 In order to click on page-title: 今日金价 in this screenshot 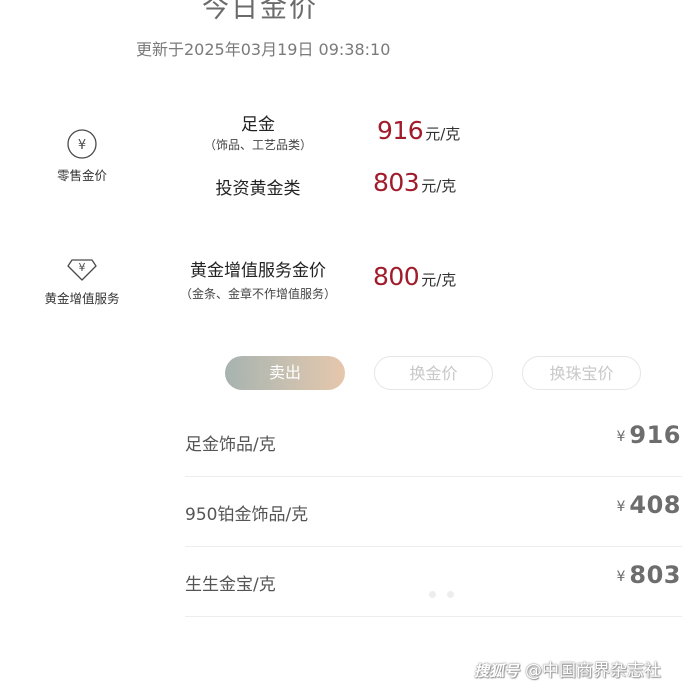, I will do `click(260, 12)`.